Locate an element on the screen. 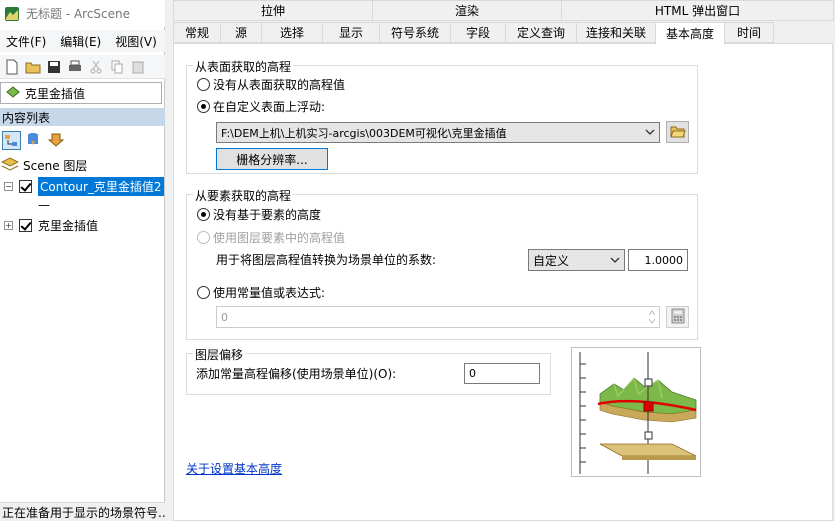 The width and height of the screenshot is (835, 521). tab-base-heights: 基本高度 is located at coordinates (690, 33).